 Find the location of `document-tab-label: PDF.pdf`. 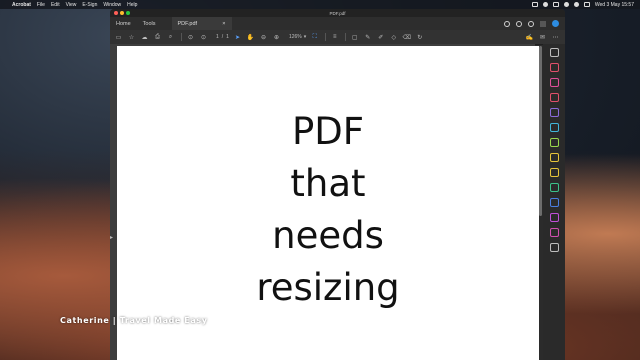

document-tab-label: PDF.pdf is located at coordinates (187, 23).